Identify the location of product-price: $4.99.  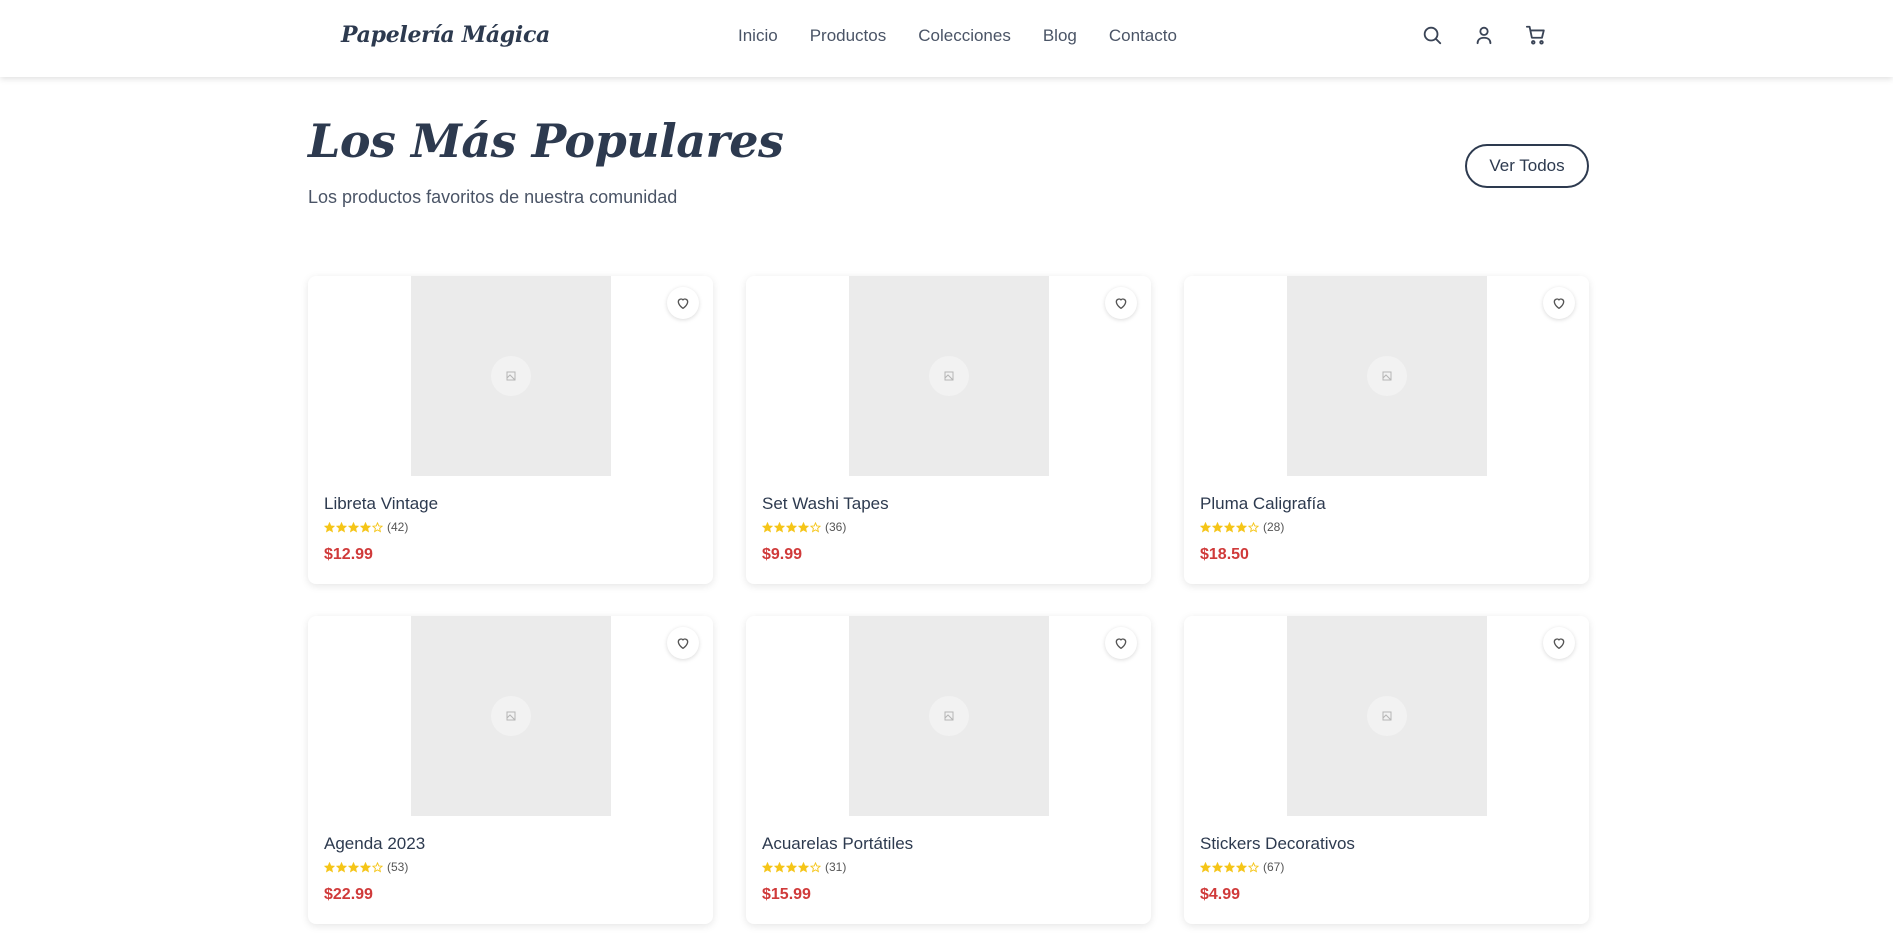
(1220, 894).